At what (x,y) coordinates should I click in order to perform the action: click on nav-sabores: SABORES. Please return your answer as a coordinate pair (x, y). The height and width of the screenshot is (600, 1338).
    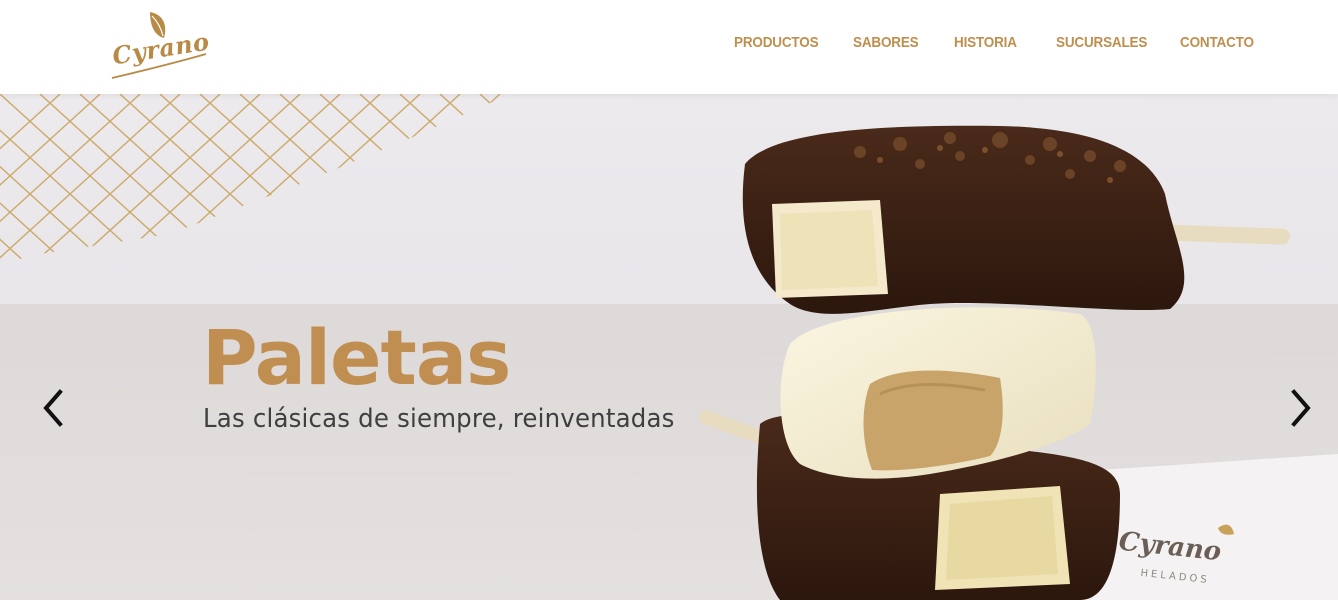
    Looking at the image, I should click on (886, 42).